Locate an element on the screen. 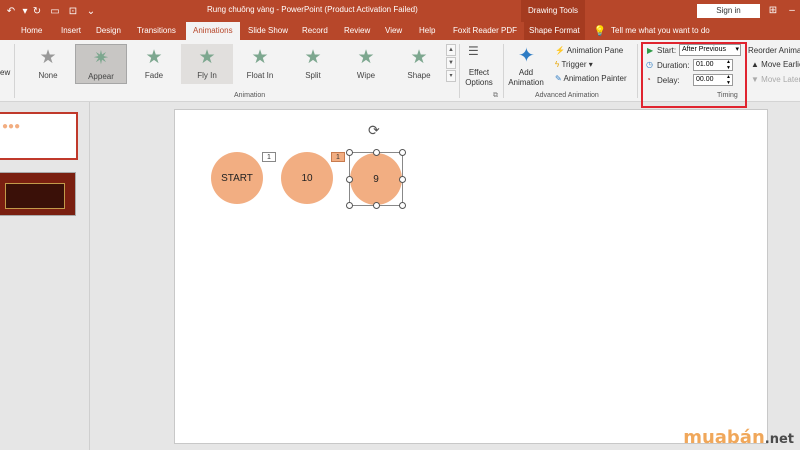 Image resolution: width=800 pixels, height=450 pixels. trigger-button: ϟ Trigger ▾ is located at coordinates (574, 64).